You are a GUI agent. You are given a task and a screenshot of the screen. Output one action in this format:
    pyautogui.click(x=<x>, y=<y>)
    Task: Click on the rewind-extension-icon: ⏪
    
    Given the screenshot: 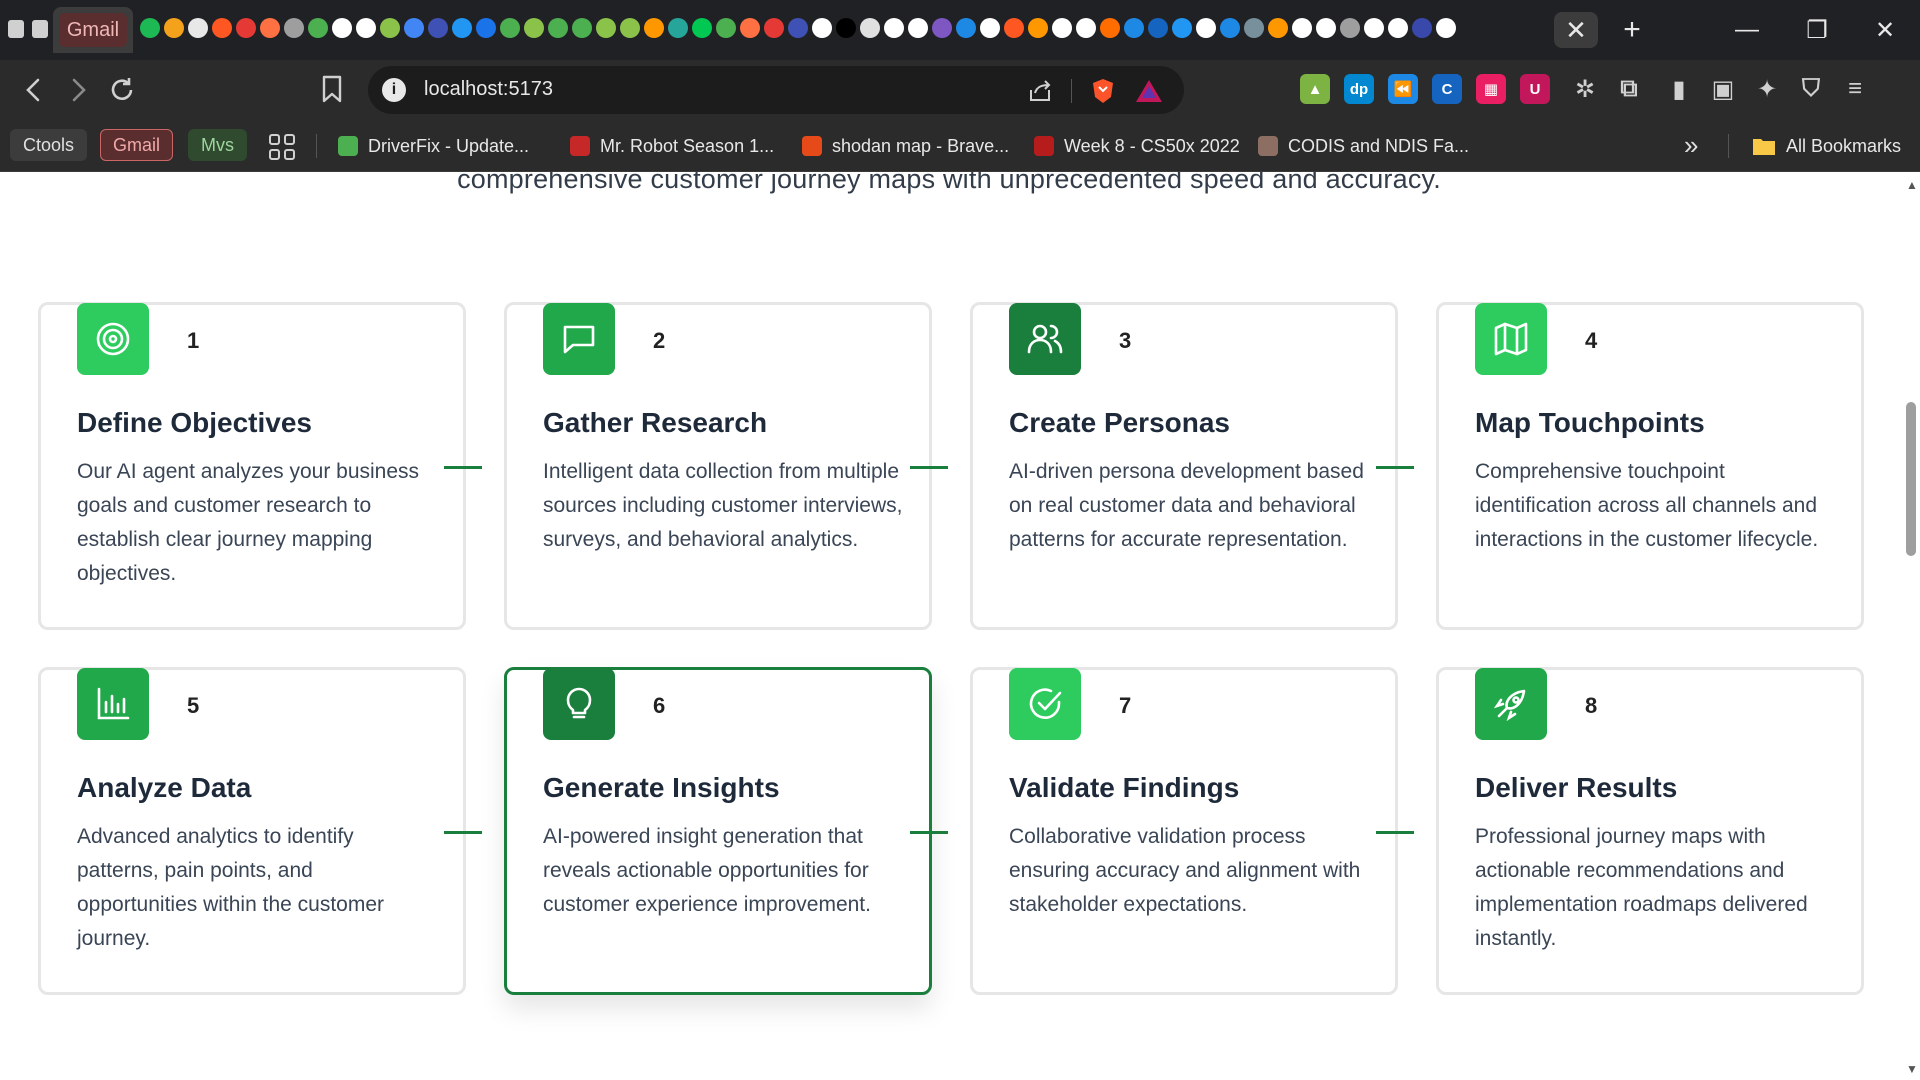 What is the action you would take?
    pyautogui.click(x=1403, y=89)
    